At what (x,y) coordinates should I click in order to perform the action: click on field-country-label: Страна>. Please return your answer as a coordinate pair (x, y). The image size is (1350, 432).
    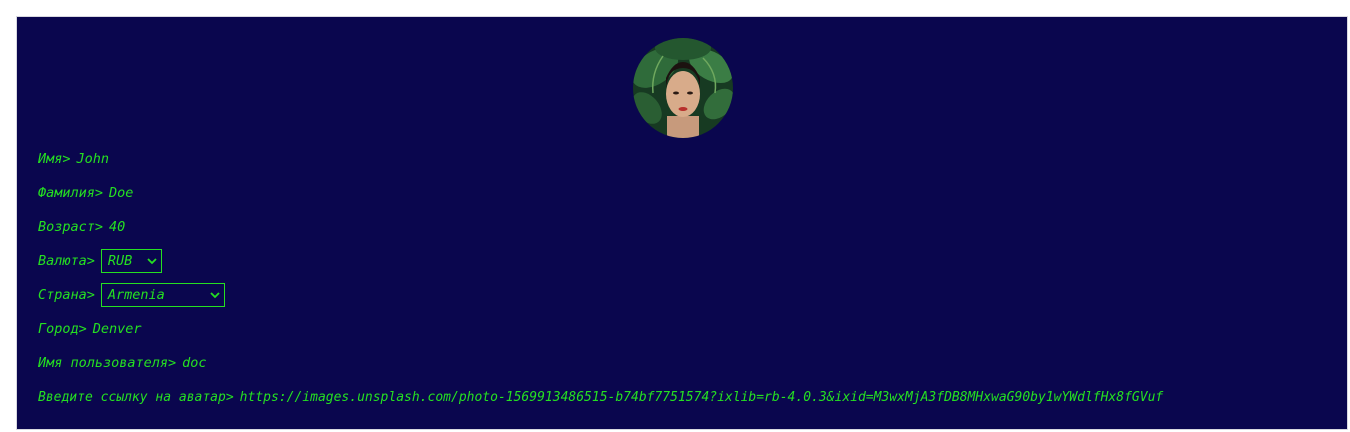
    Looking at the image, I should click on (66, 295).